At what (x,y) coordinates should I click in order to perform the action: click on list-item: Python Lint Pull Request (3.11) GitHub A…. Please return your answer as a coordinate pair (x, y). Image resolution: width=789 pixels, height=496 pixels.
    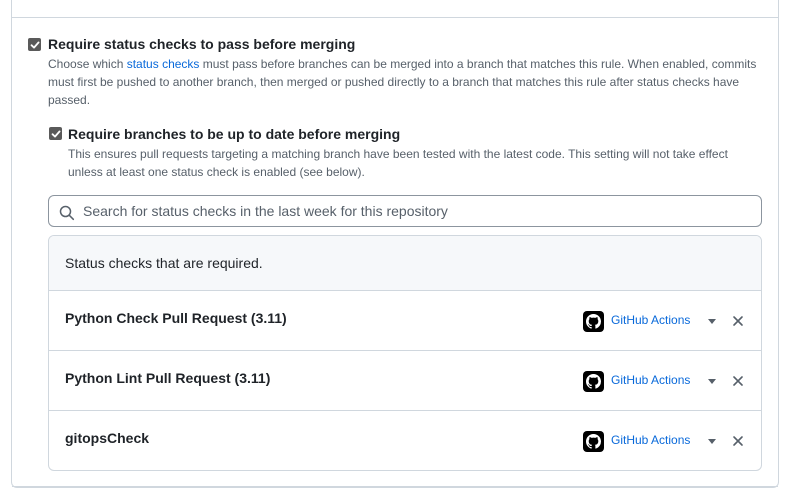
    Looking at the image, I should click on (405, 381).